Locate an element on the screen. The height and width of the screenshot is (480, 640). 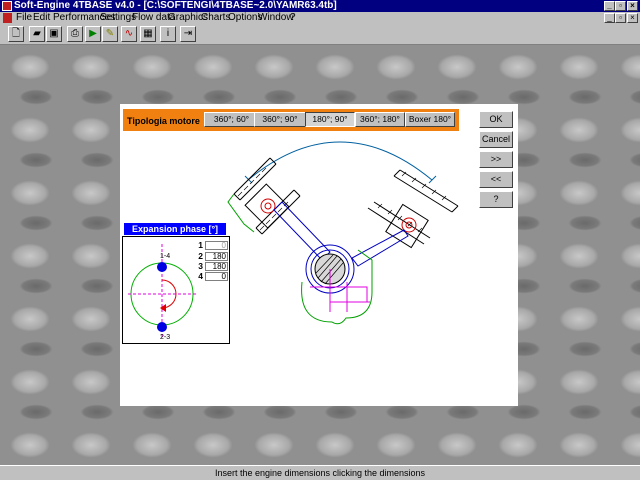
app-icon is located at coordinates (7, 6).